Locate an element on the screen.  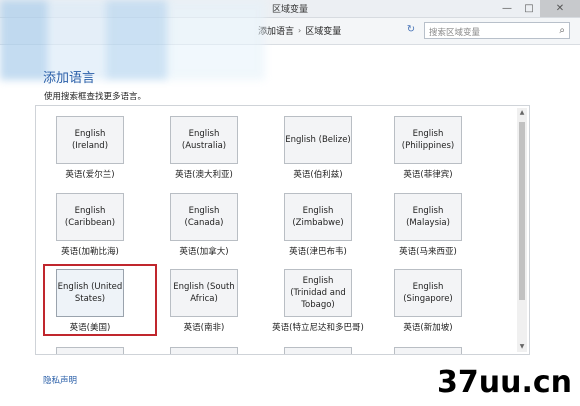
scroll-down-icon: ▼ is located at coordinates (522, 347).